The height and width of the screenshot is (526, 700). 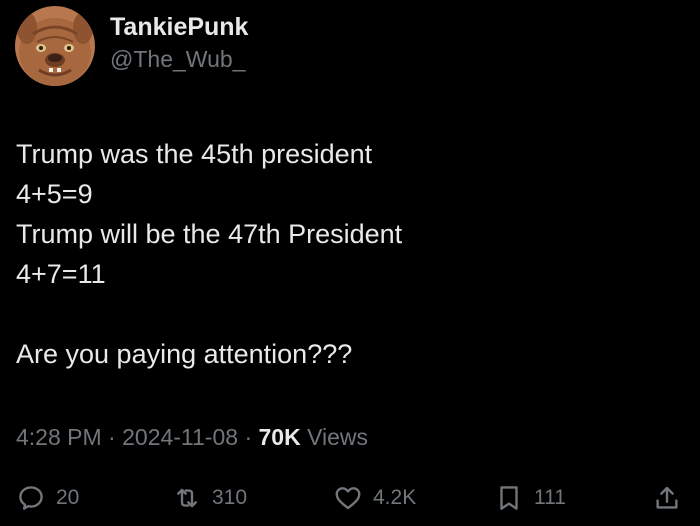 I want to click on tweet-line: Are you paying attention???, so click(x=184, y=354).